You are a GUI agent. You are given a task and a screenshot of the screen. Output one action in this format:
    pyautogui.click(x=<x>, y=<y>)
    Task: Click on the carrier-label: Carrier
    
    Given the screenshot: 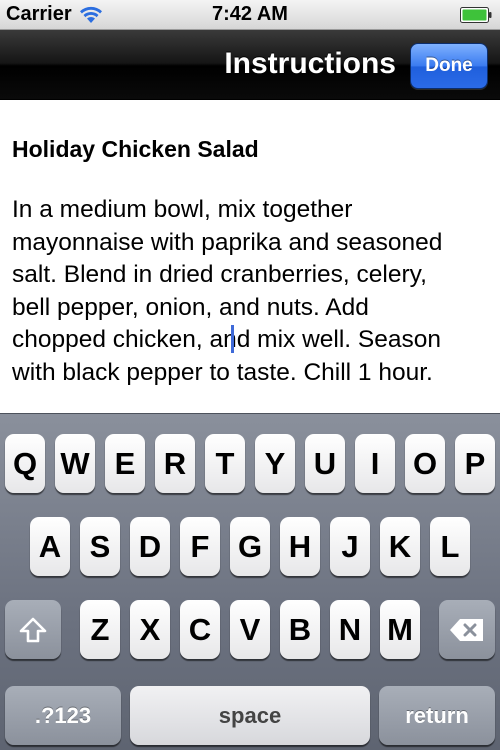 What is the action you would take?
    pyautogui.click(x=39, y=14)
    